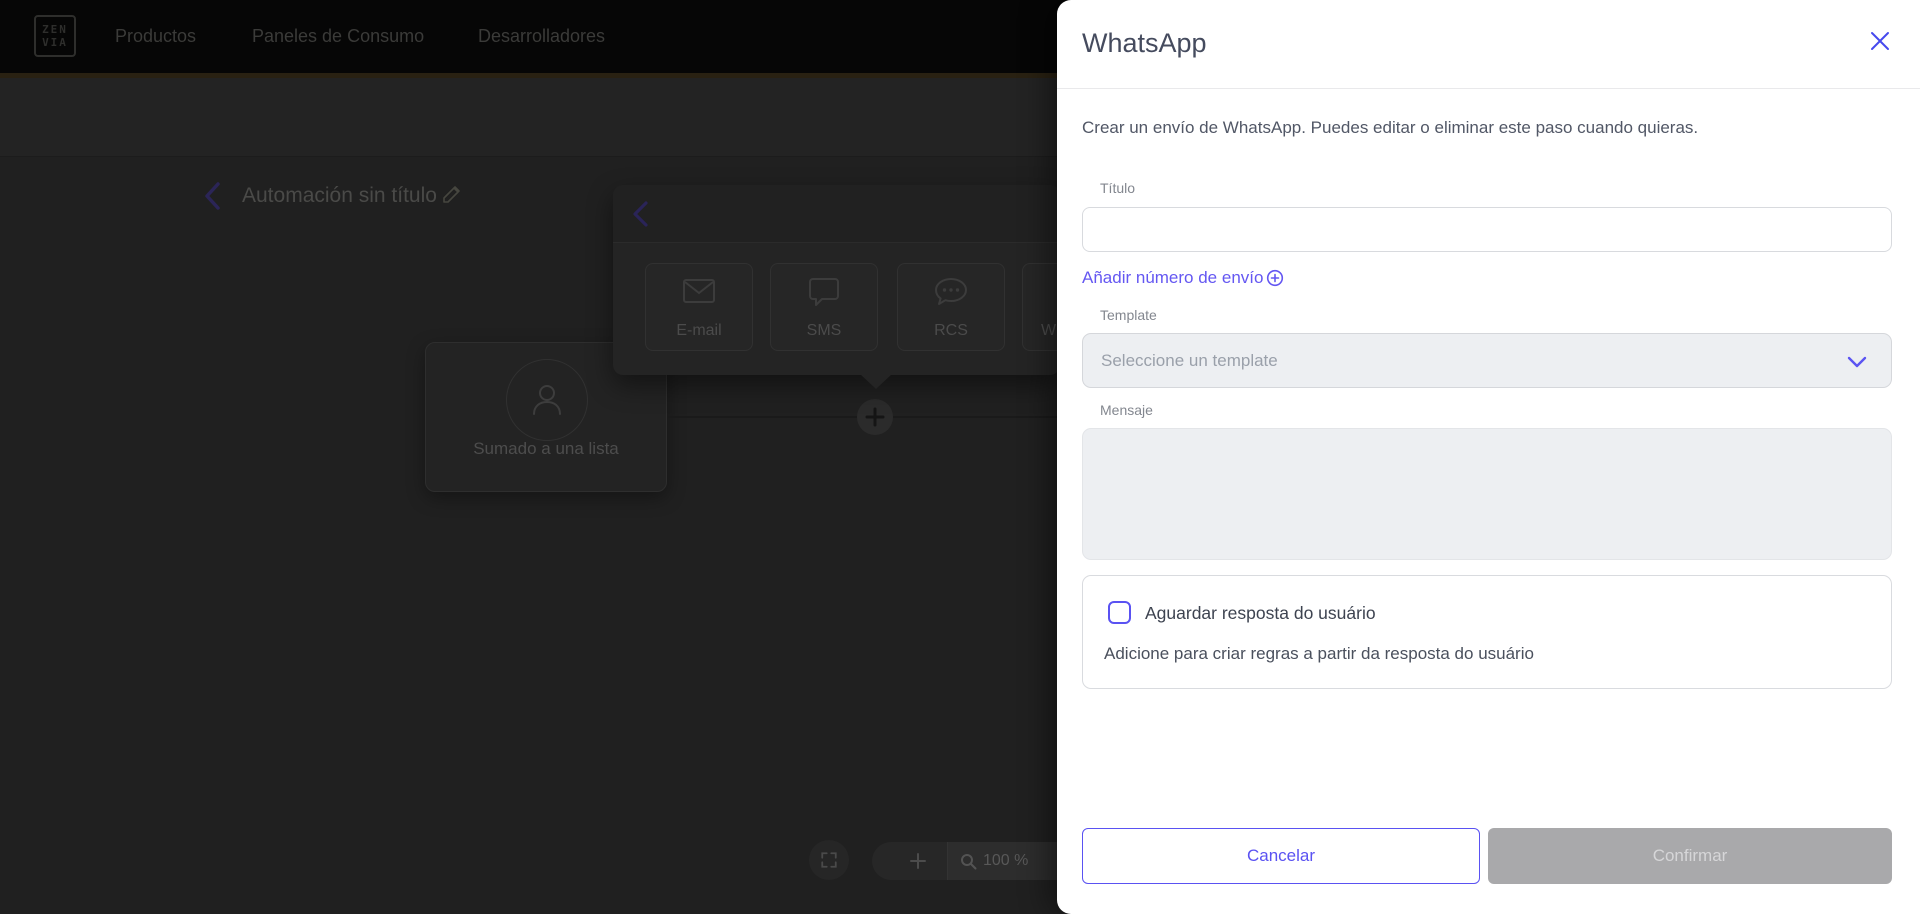 The height and width of the screenshot is (914, 1920). I want to click on zoom-controls: 100 %, so click(965, 861).